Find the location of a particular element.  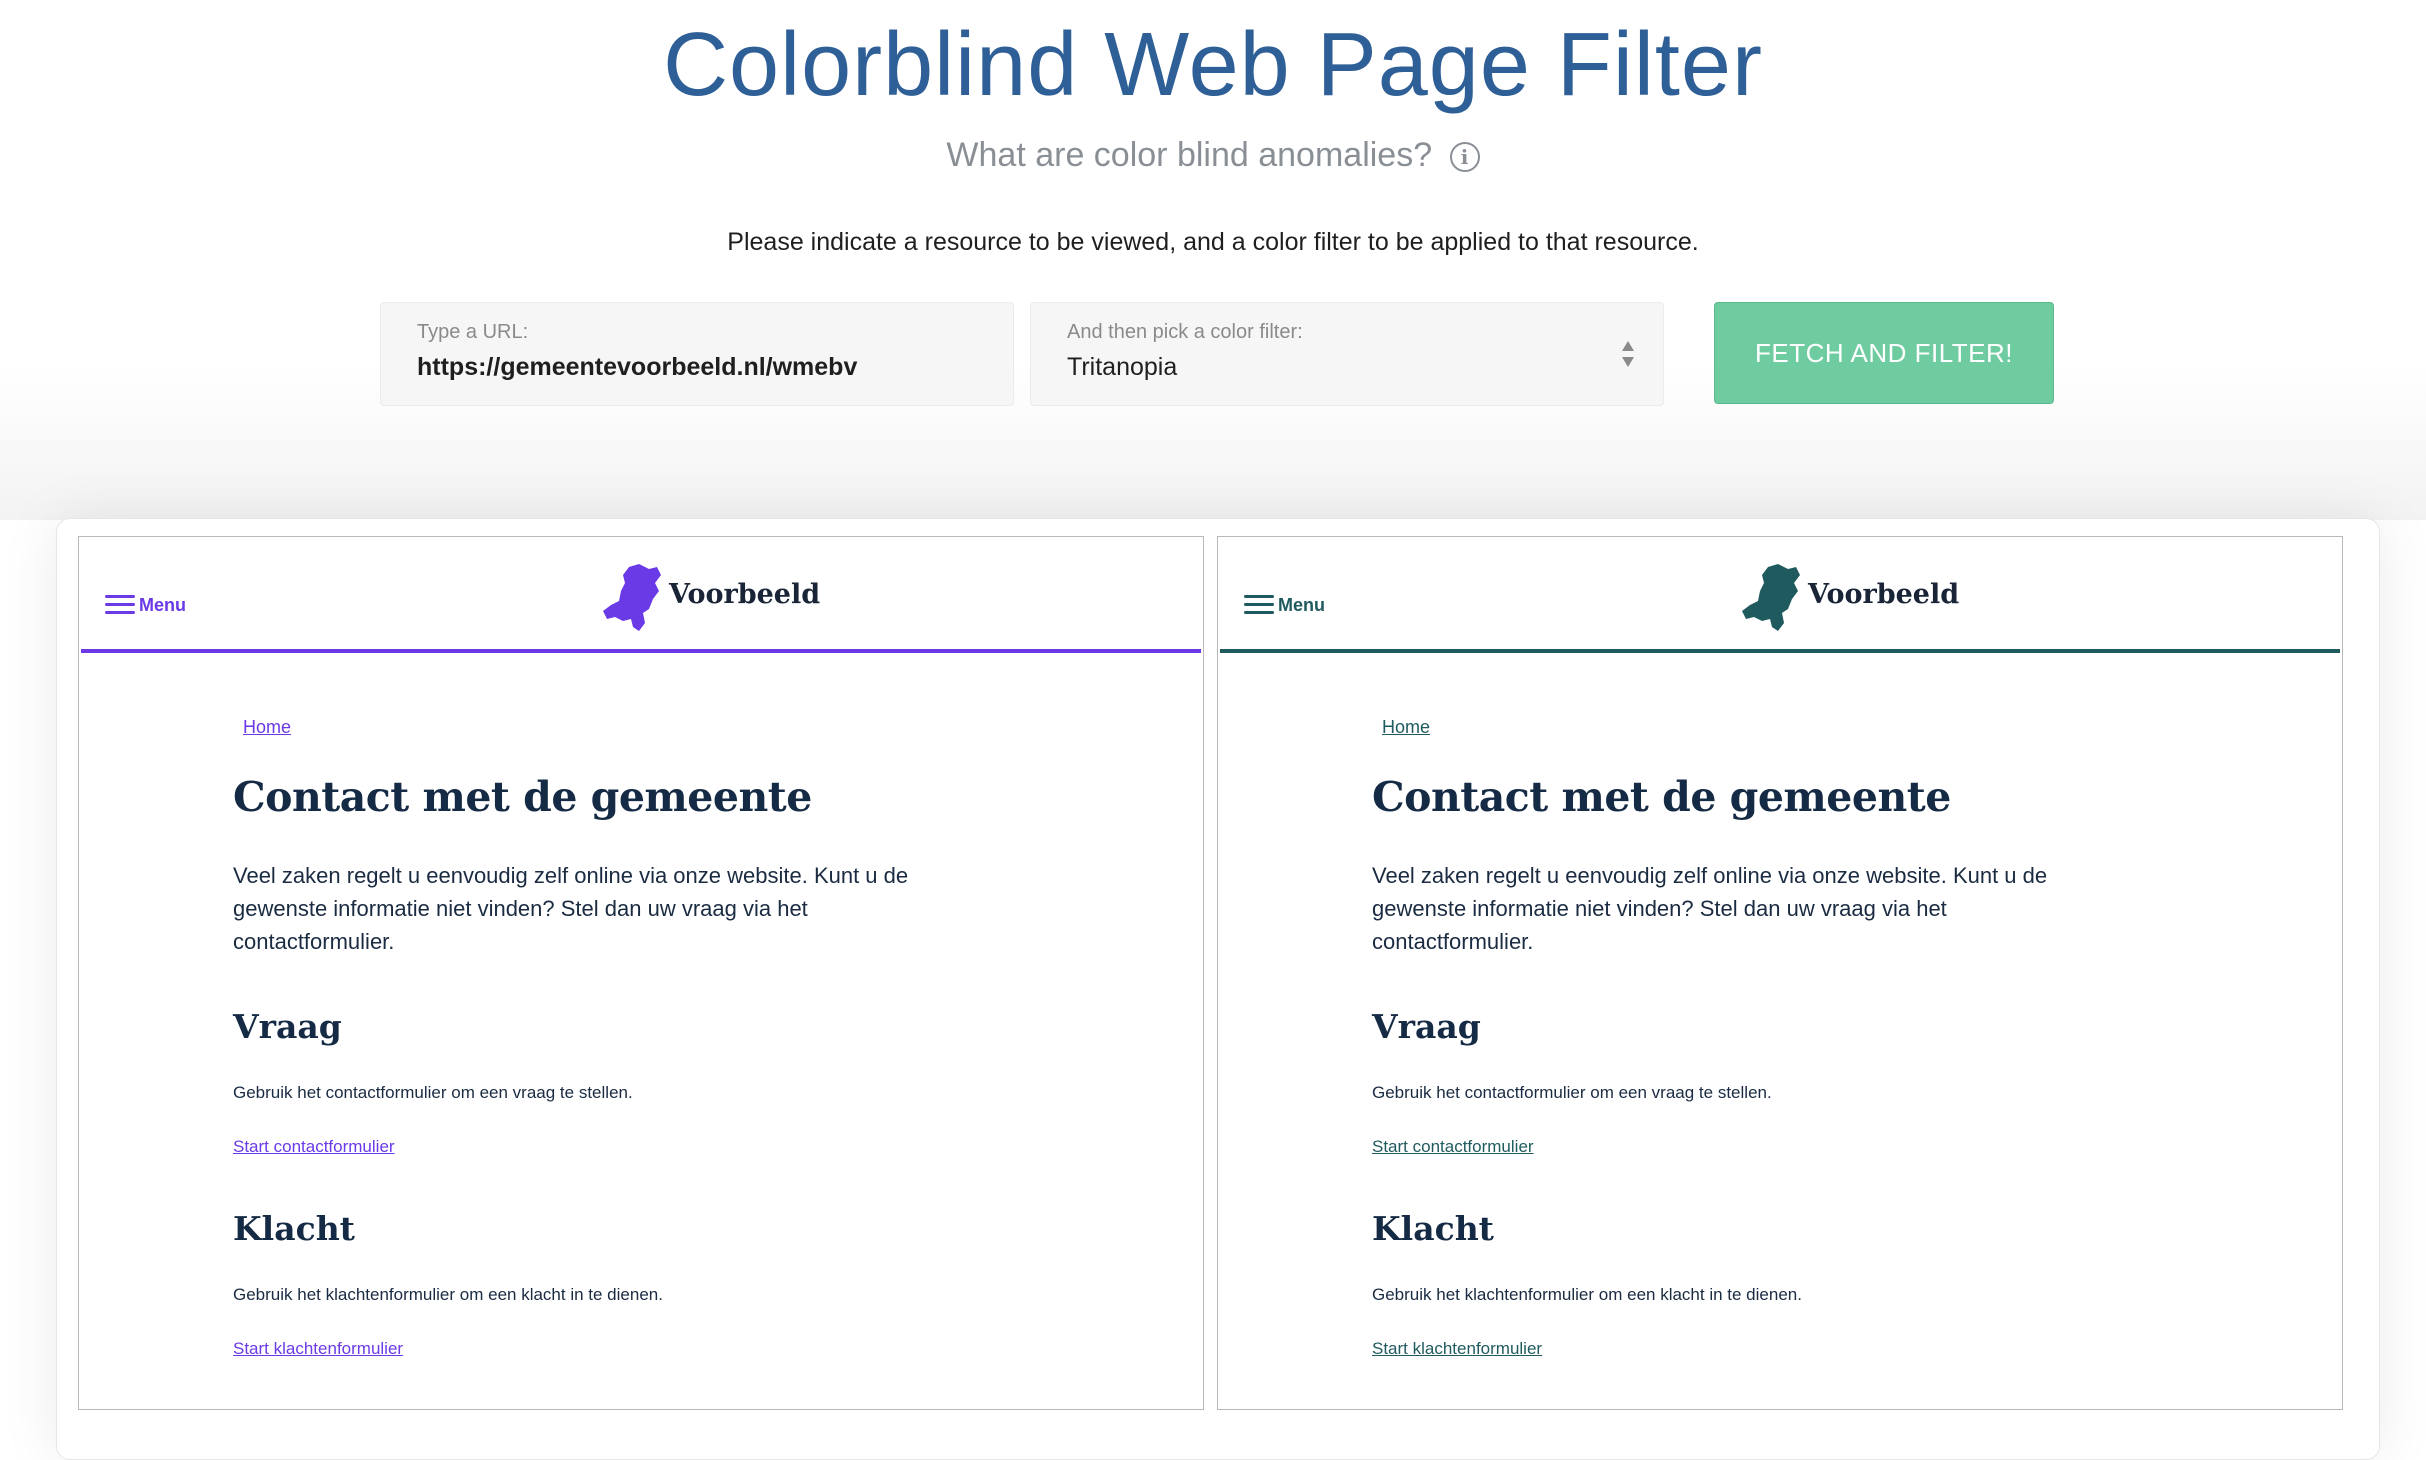

page-title: Colorblind Web Page Filter is located at coordinates (1213, 65).